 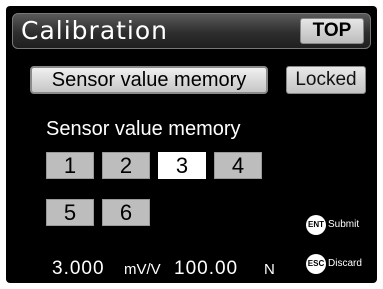 I want to click on title-bar: Calibration TOP, so click(x=191, y=31).